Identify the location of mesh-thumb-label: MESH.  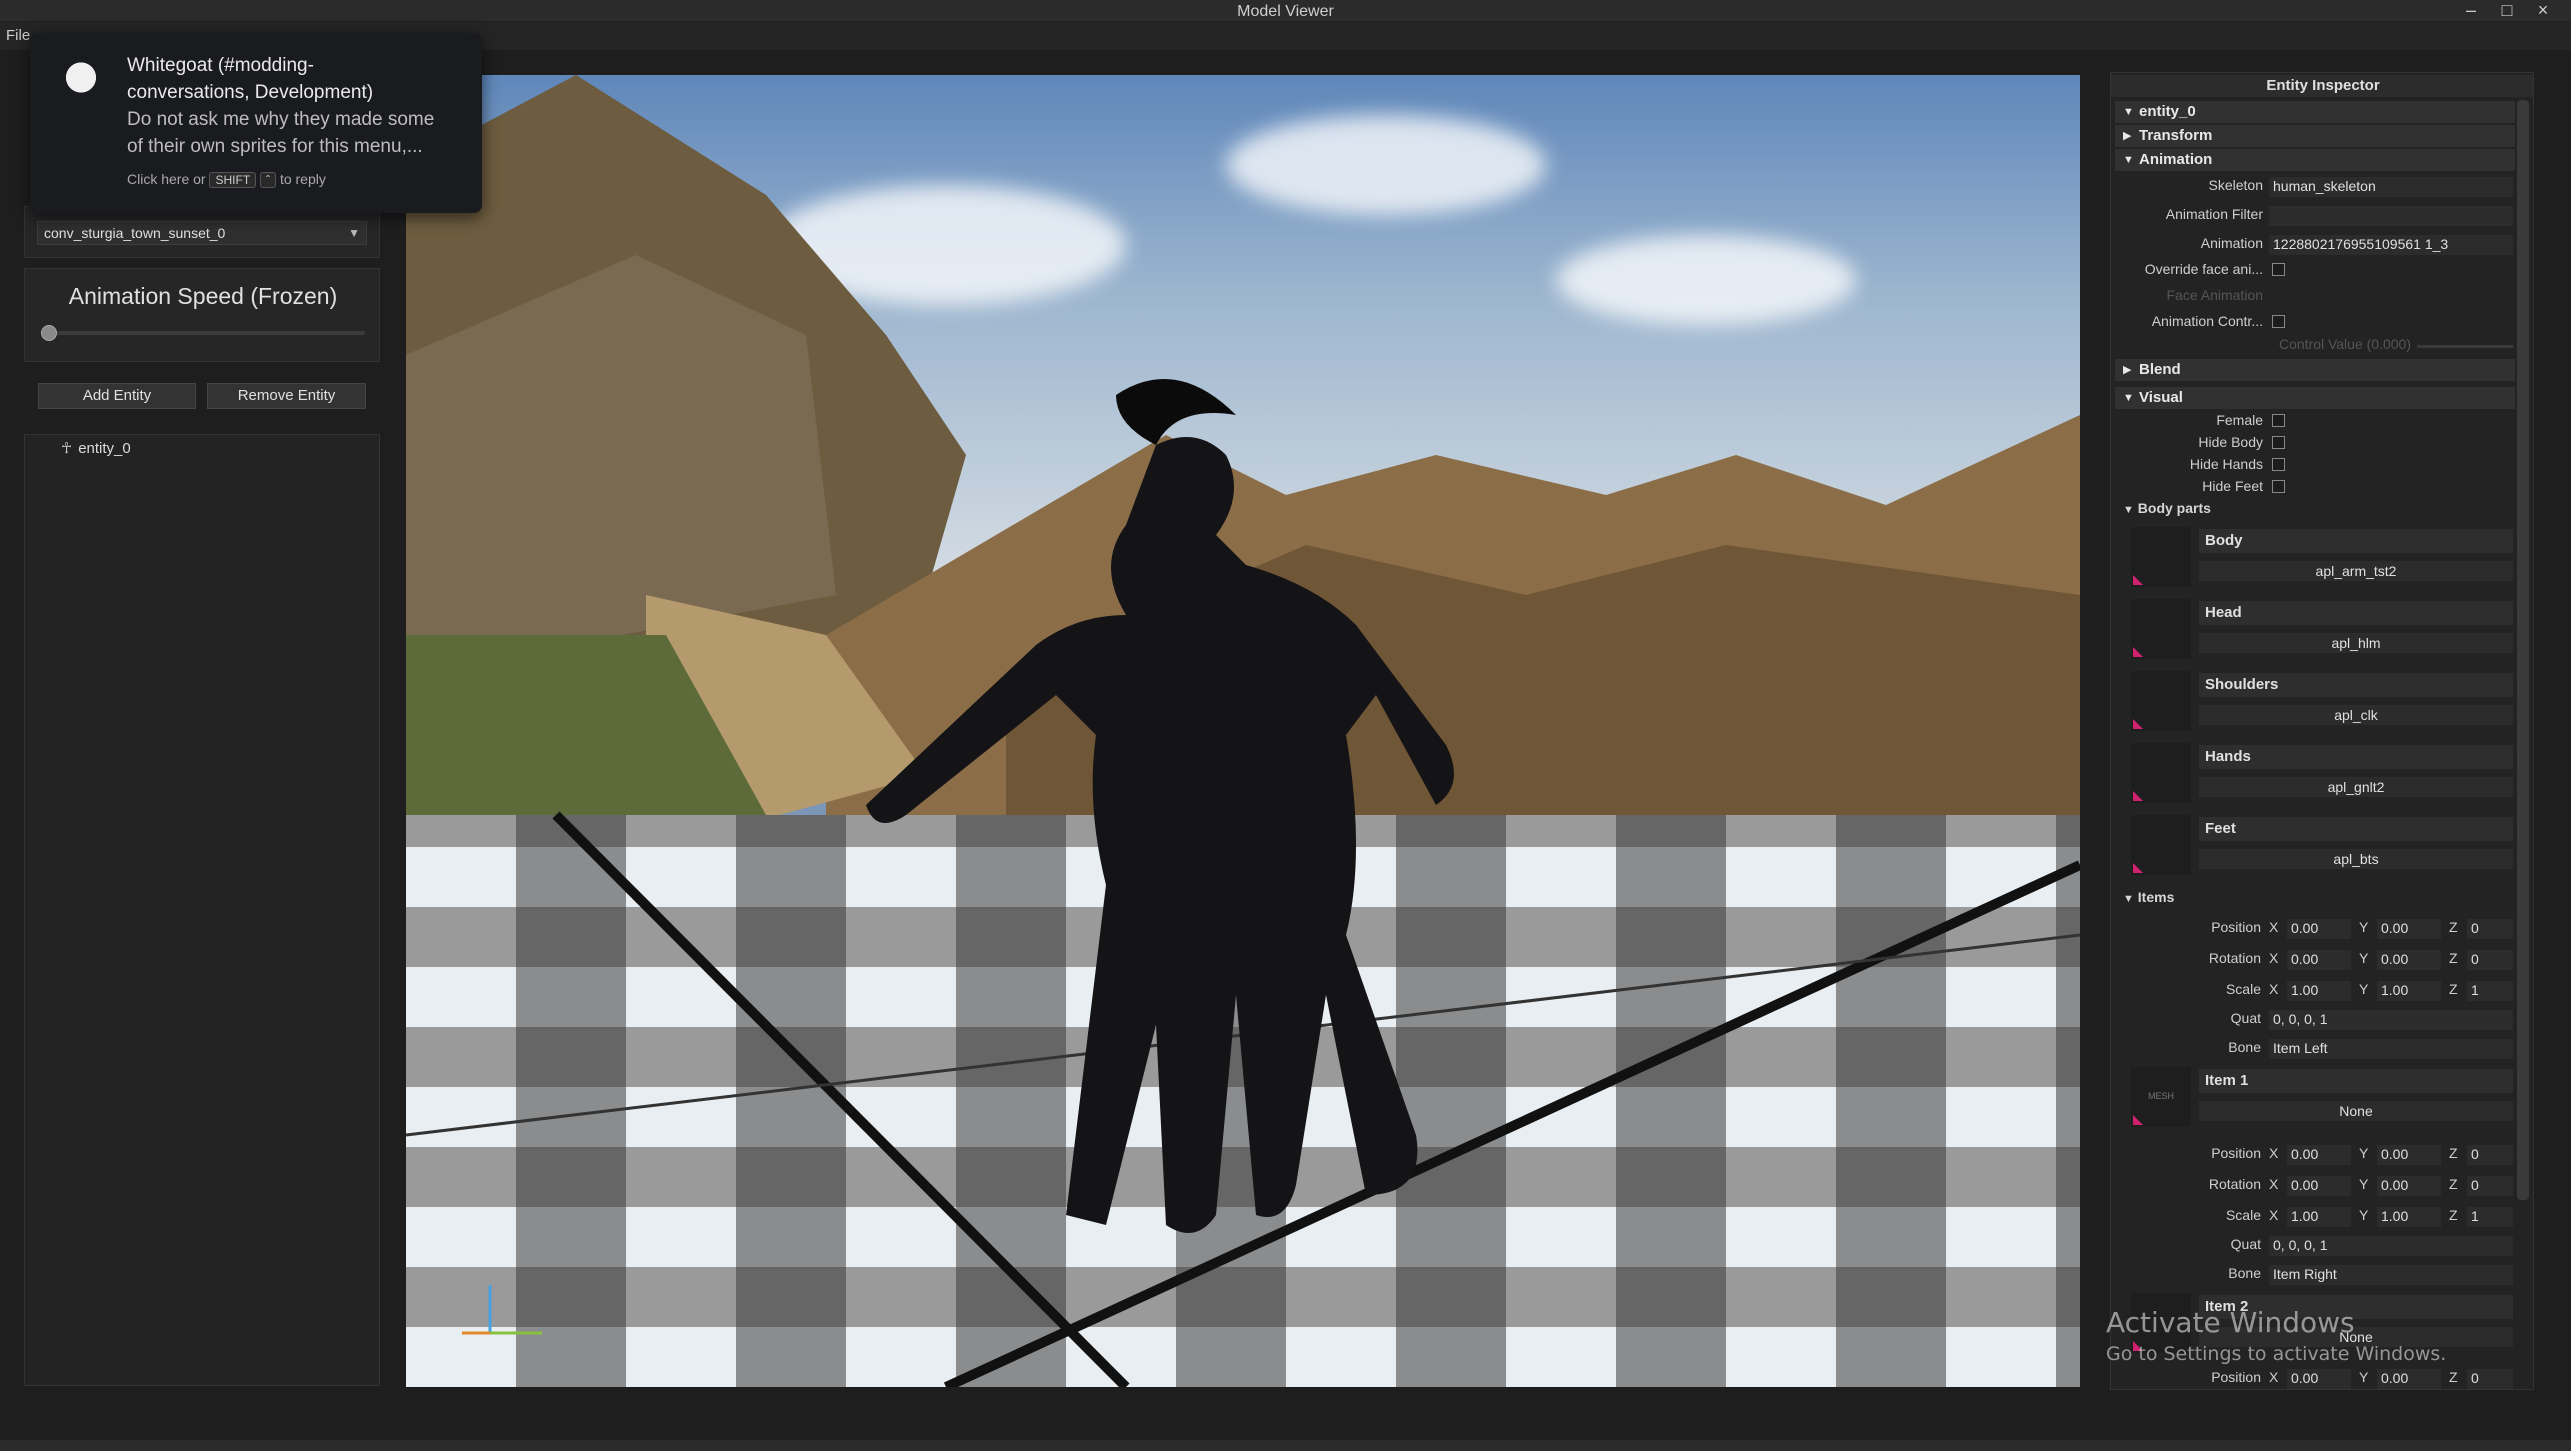
(2161, 1096).